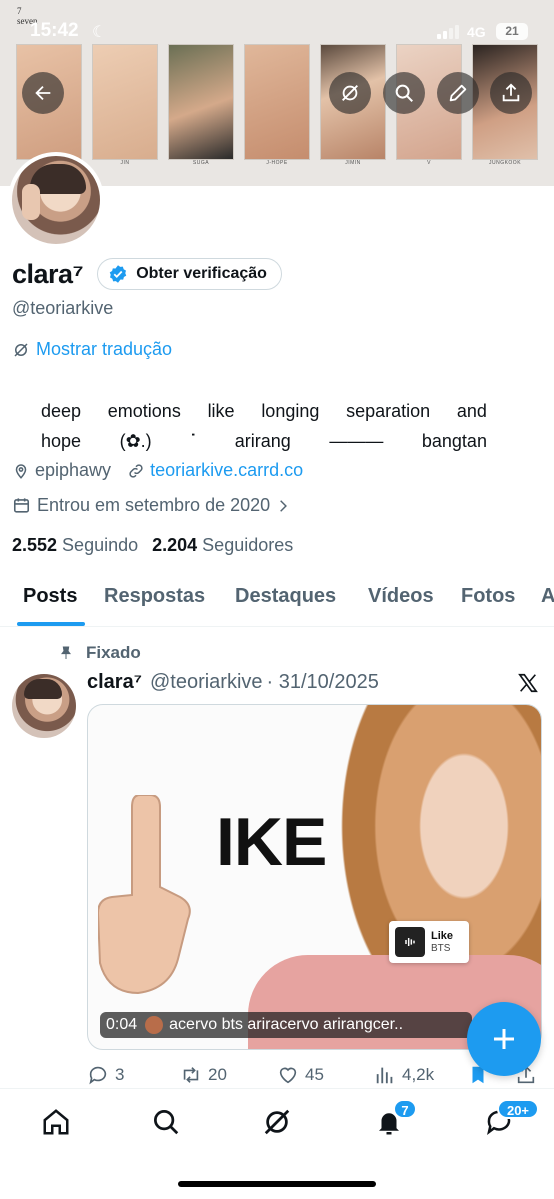 This screenshot has height=1199, width=554. Describe the element at coordinates (206, 682) in the screenshot. I see `post-author-handle: @teoriarkive` at that location.